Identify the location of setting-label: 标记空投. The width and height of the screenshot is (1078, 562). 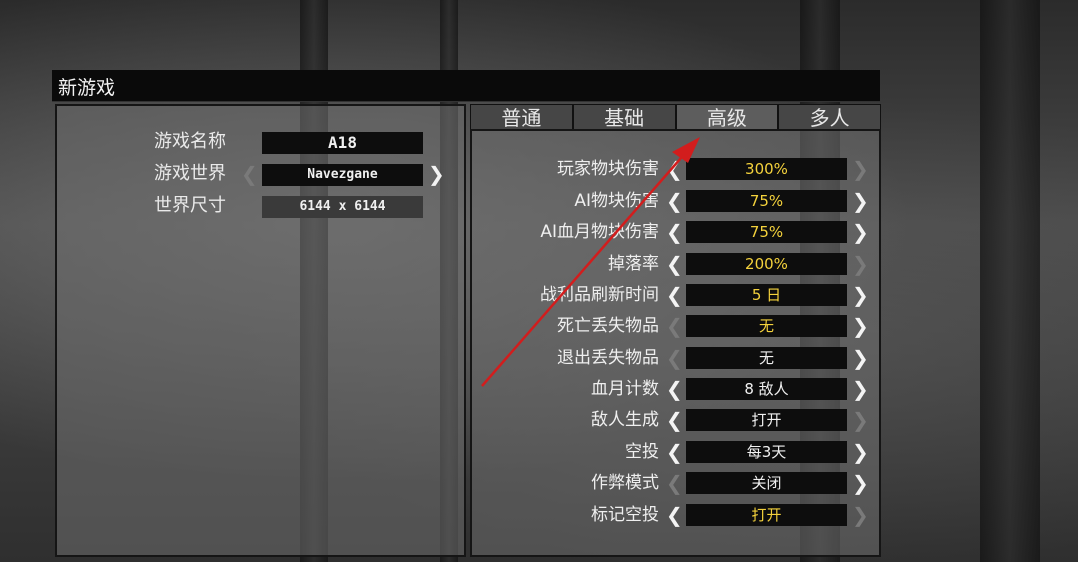
(625, 515).